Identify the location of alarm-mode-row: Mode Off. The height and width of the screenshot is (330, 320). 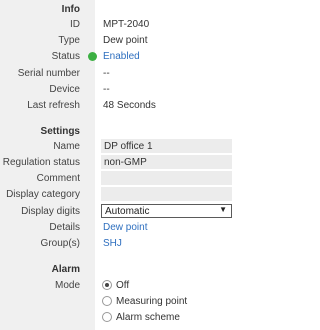
(124, 286).